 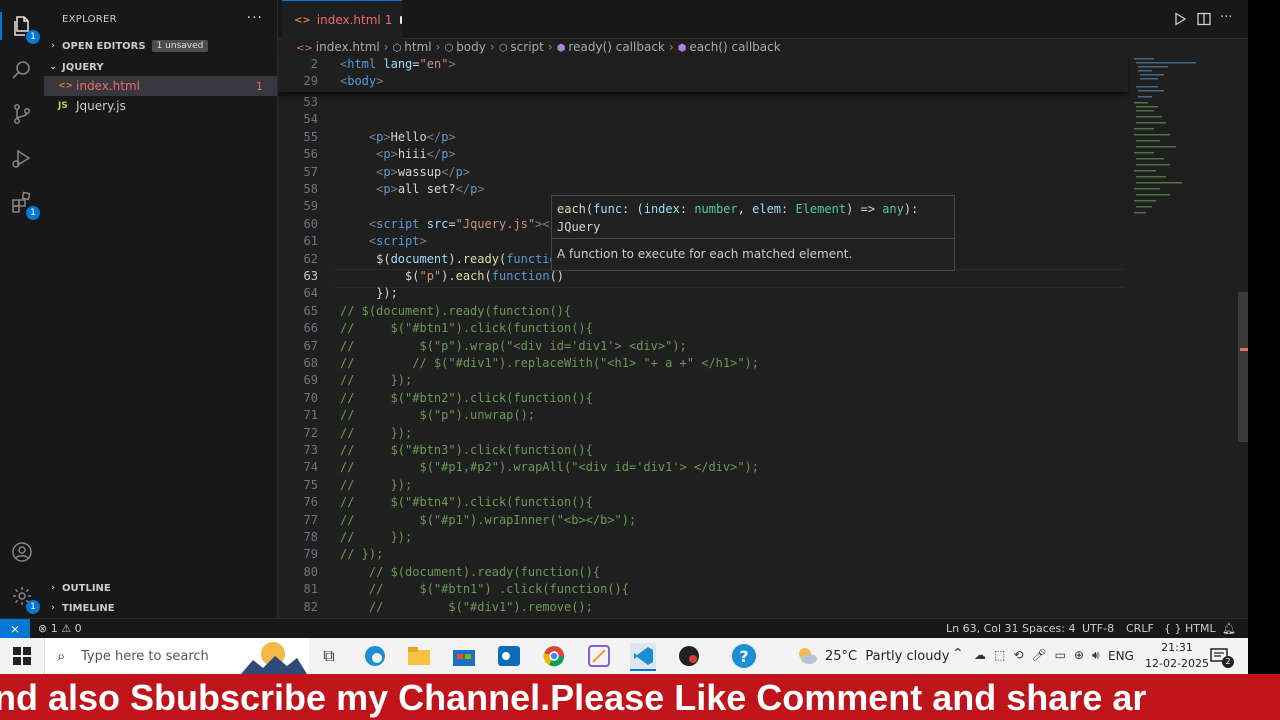 I want to click on weather-text: 25°C Partly cloudy, so click(x=887, y=656).